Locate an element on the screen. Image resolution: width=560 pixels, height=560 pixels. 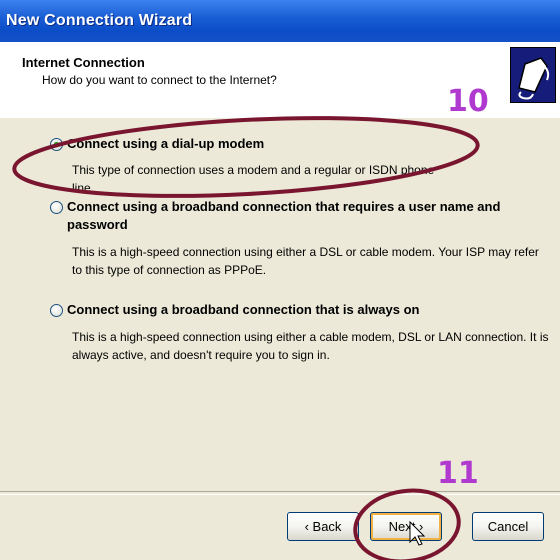
broadband-pppoe-radio is located at coordinates (56, 207).